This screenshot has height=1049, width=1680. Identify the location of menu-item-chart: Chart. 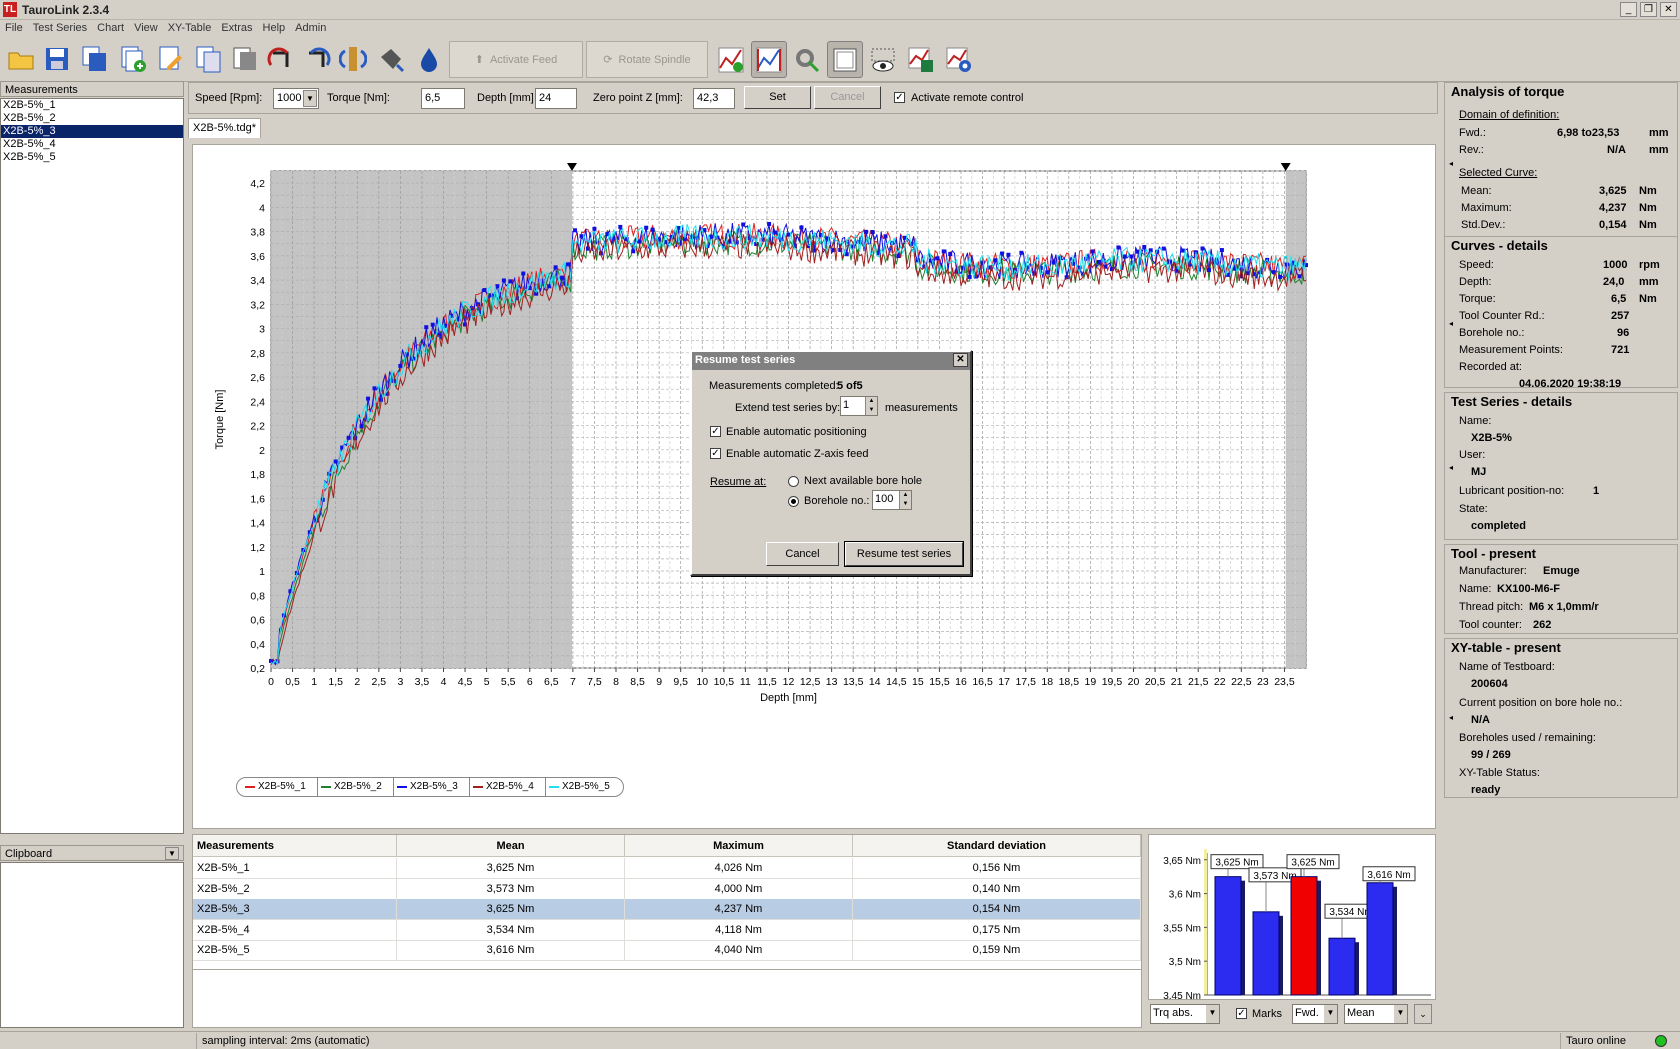
(110, 28).